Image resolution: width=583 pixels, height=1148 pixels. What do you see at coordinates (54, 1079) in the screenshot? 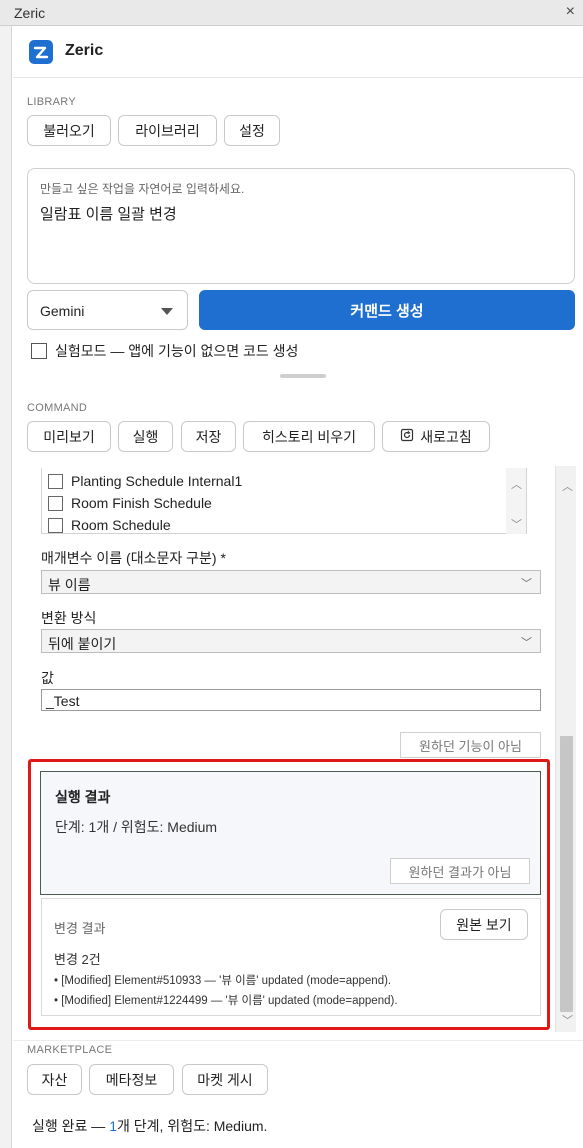
I see `assets-button: 자산` at bounding box center [54, 1079].